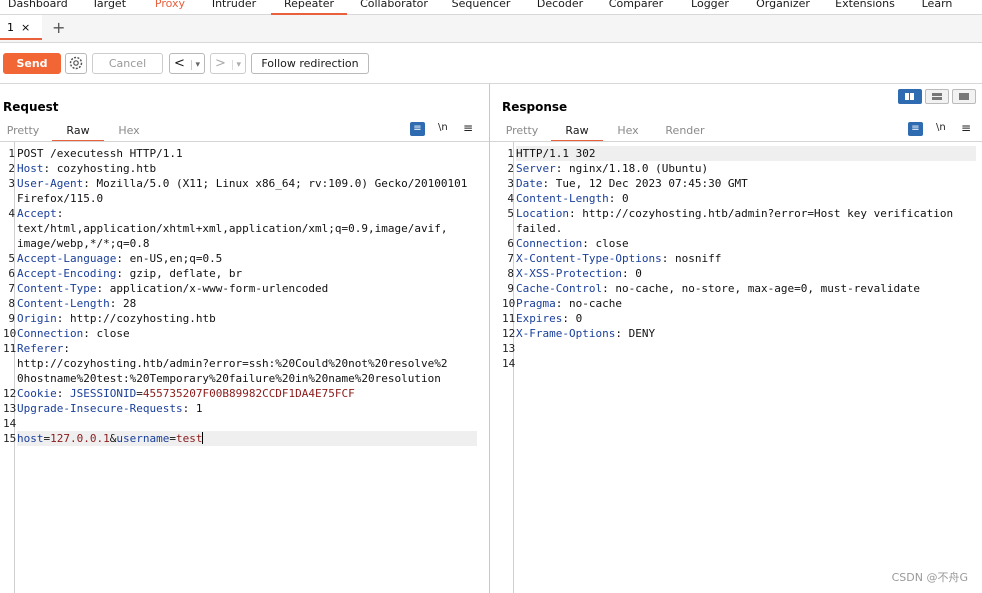 This screenshot has height=593, width=982. What do you see at coordinates (710, 6) in the screenshot?
I see `tab-logger: Logger` at bounding box center [710, 6].